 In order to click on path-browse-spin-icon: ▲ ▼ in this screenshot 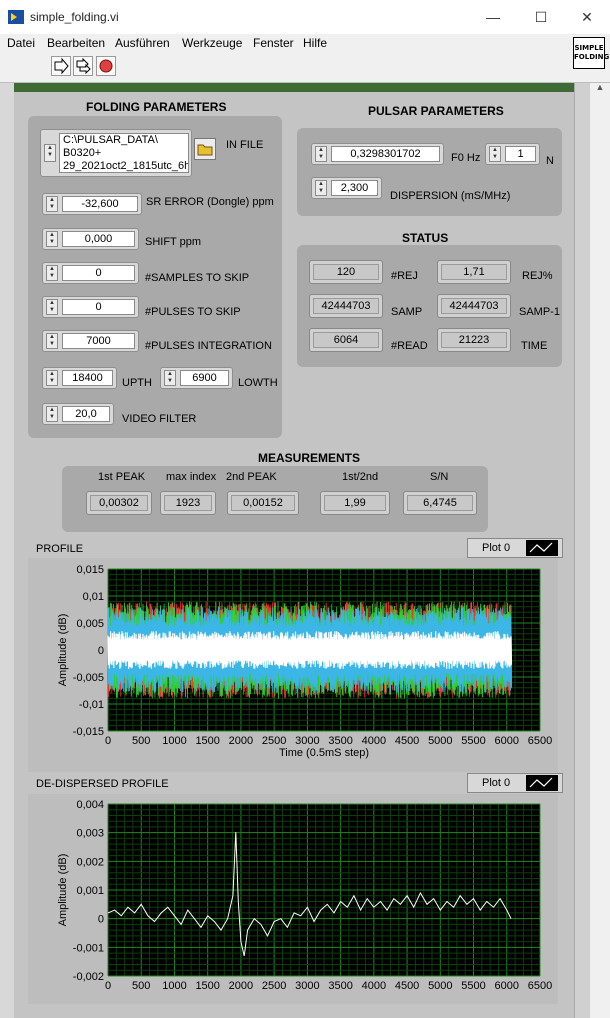, I will do `click(50, 153)`.